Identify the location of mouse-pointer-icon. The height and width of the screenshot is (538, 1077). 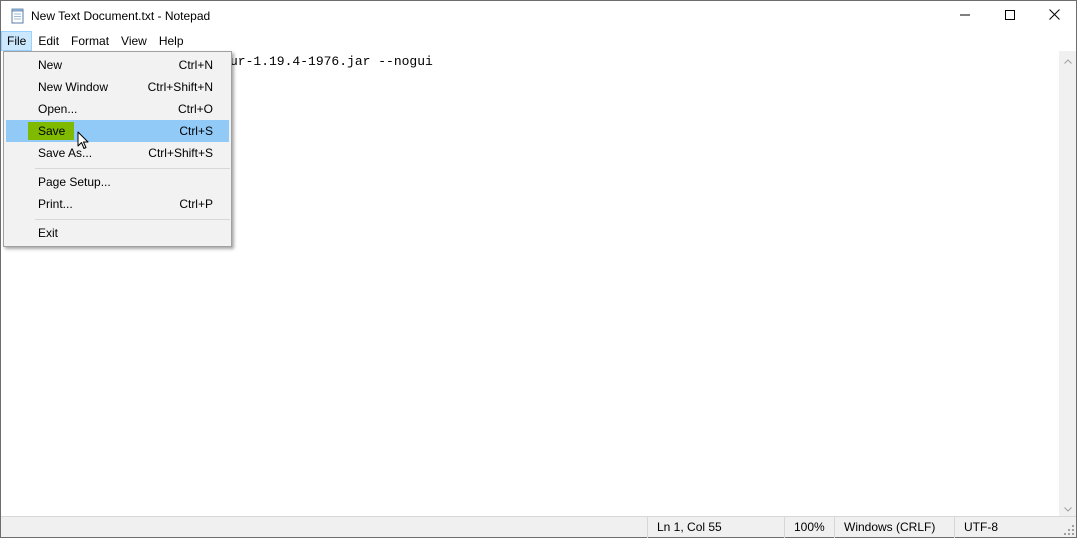
(83, 140).